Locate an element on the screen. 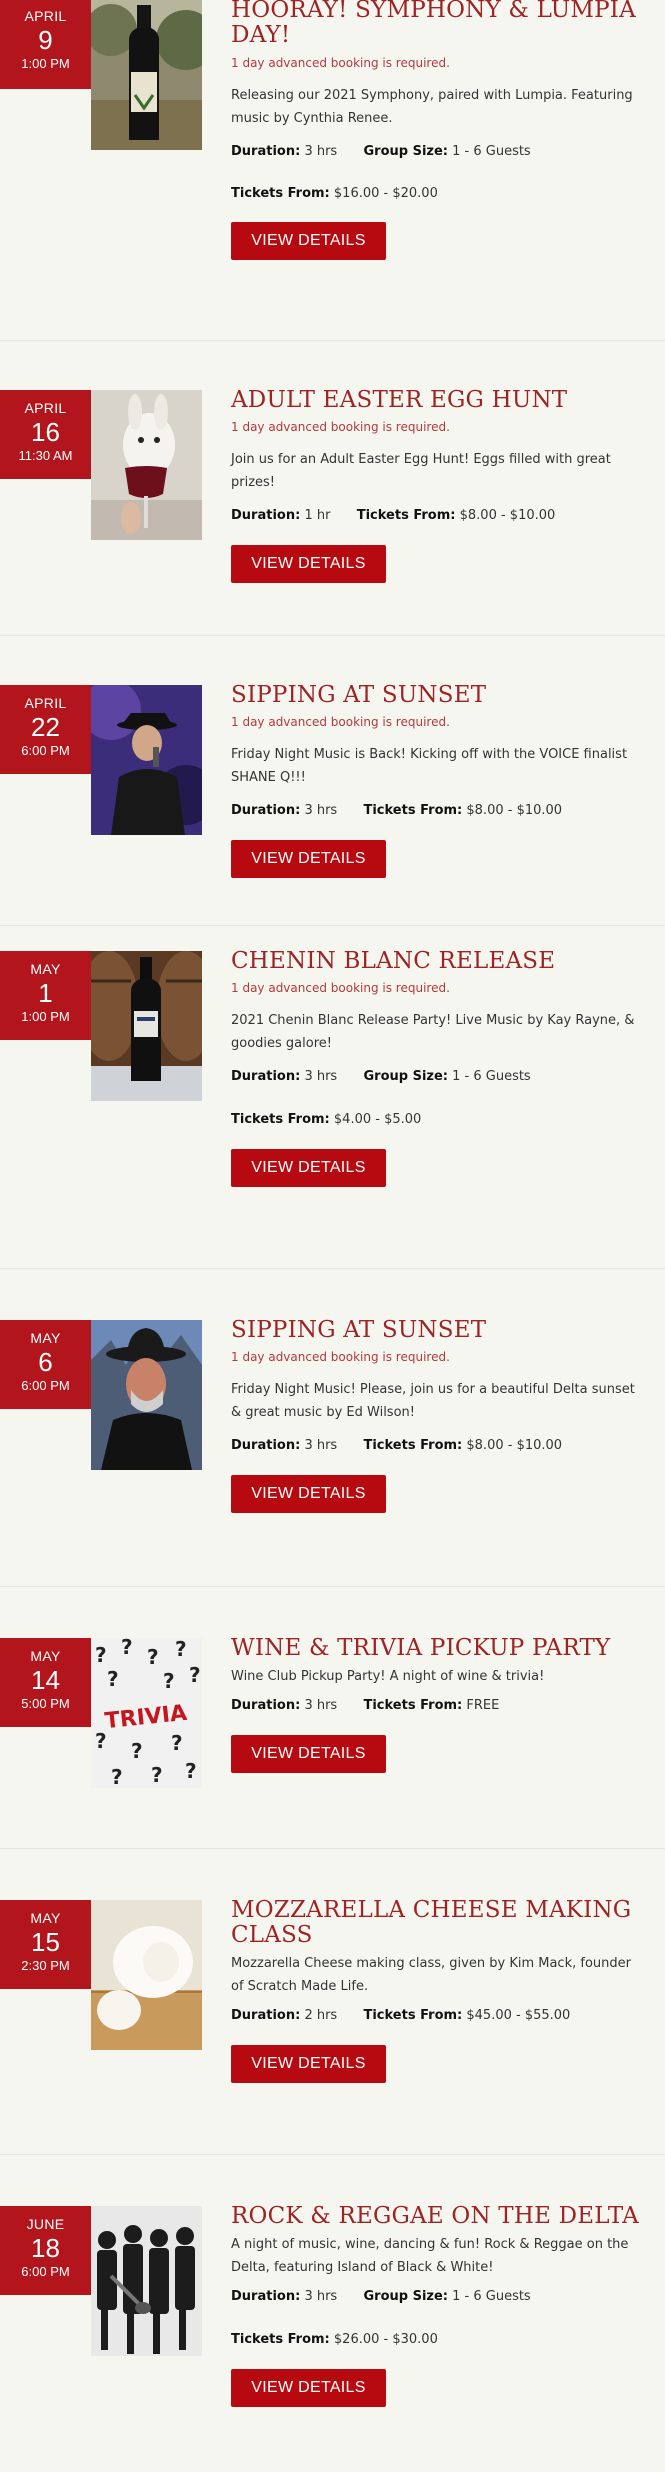 The image size is (665, 2472). event-title: ADULT EASTER EGG HUNT is located at coordinates (438, 400).